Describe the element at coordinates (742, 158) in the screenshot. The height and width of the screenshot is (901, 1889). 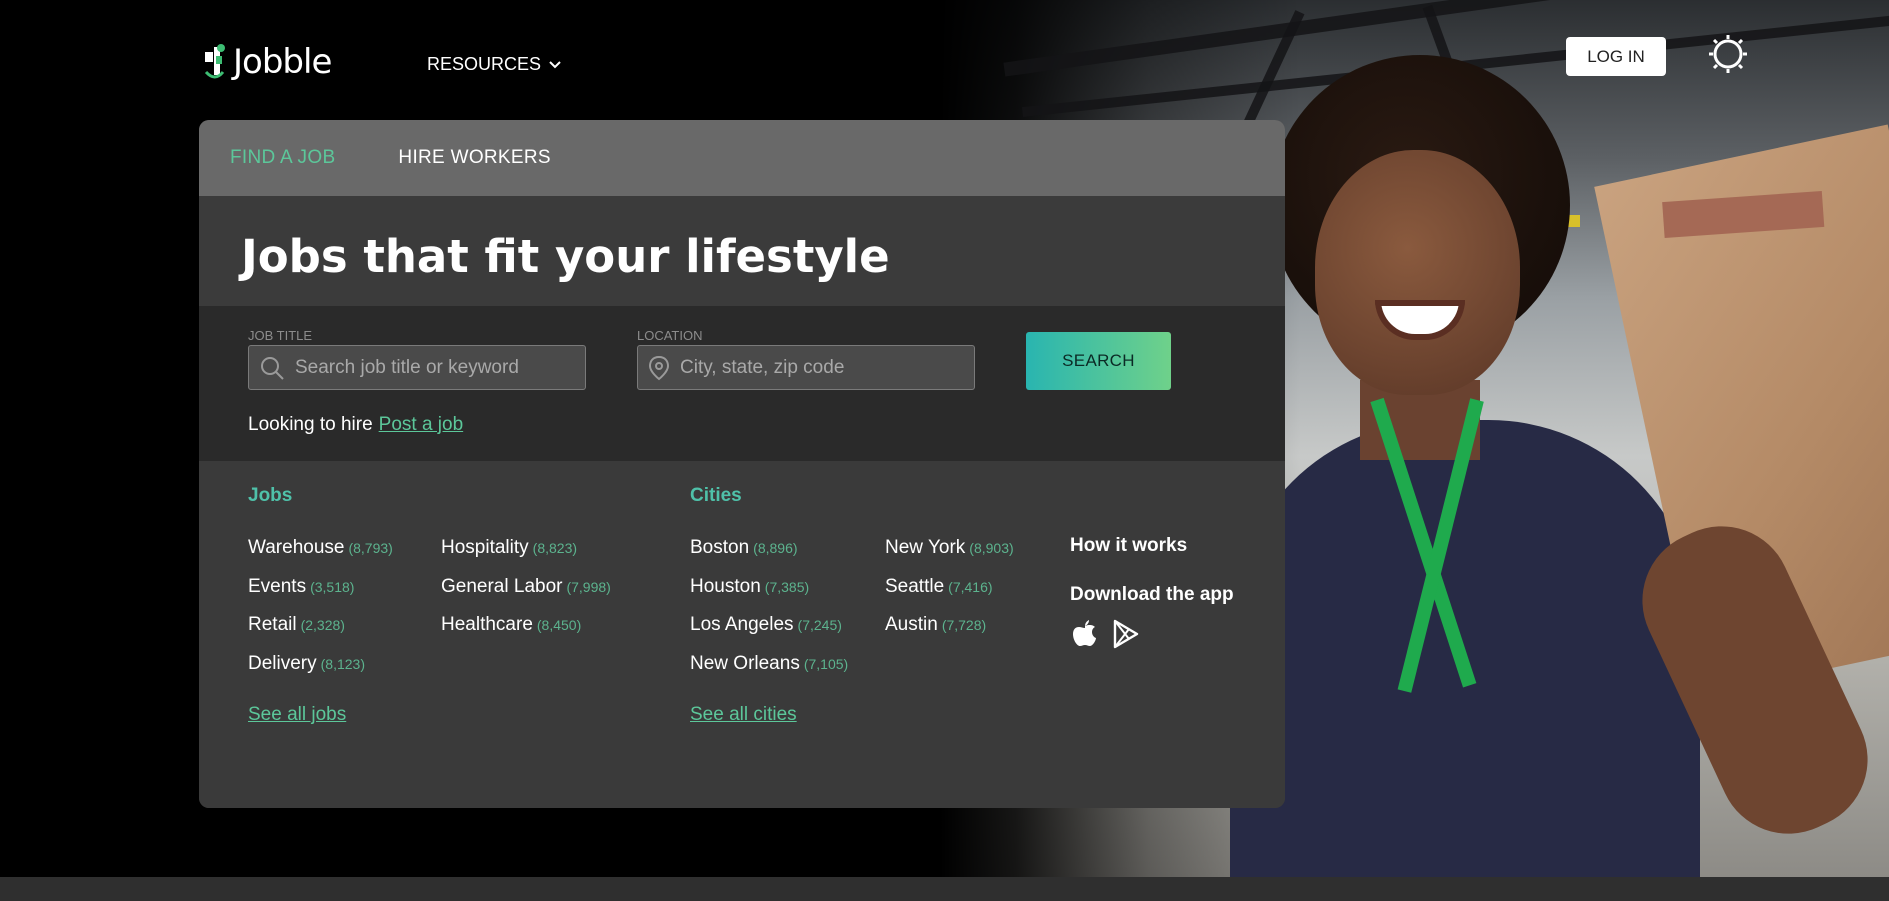
I see `tab-bar: FIND A JOB HIRE WORKERS` at that location.